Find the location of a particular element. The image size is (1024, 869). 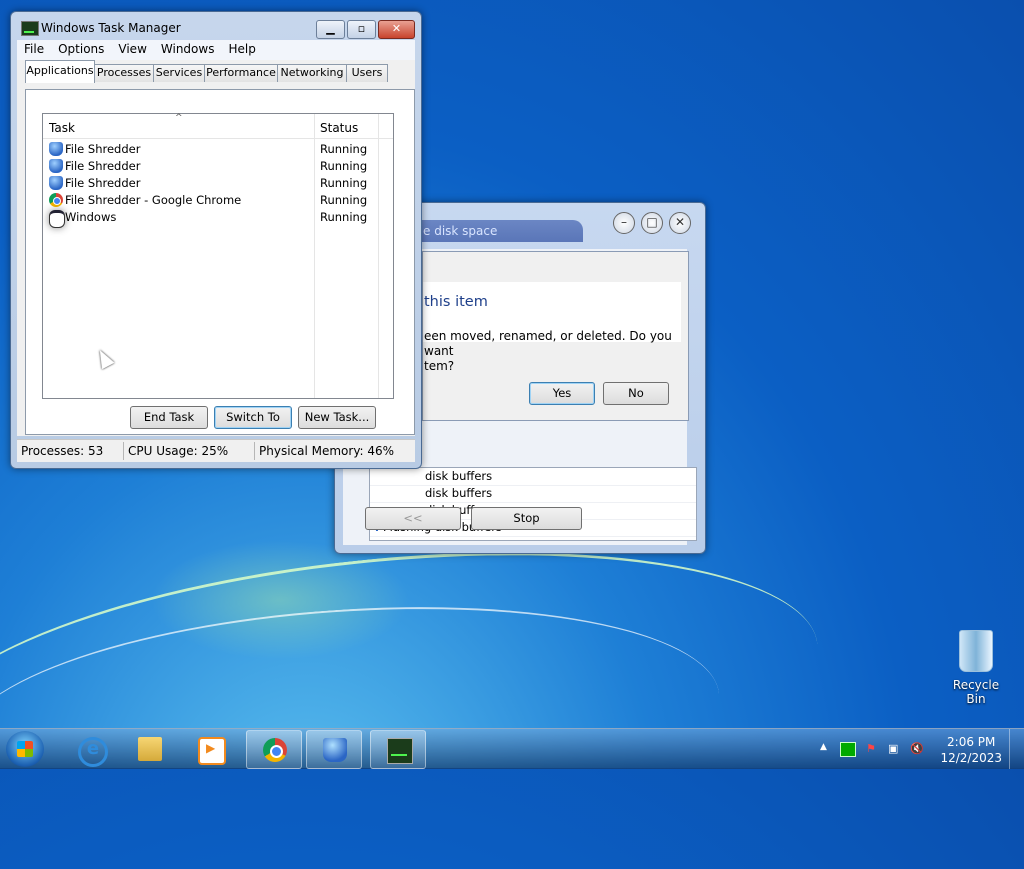

performance-meter-icon is located at coordinates (848, 749).